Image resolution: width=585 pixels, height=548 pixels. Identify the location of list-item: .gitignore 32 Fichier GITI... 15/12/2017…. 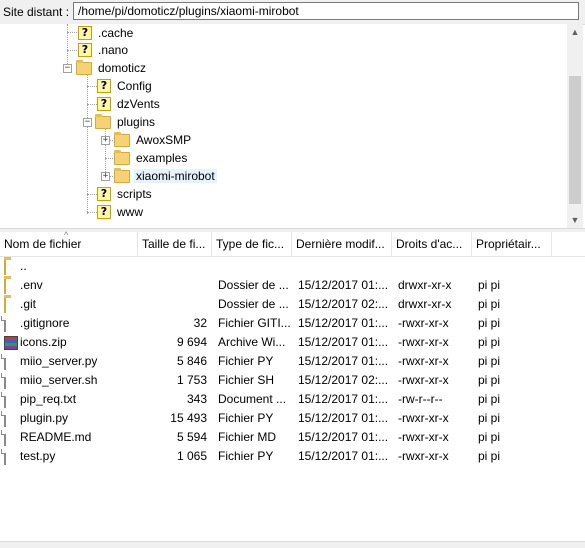
(292, 323).